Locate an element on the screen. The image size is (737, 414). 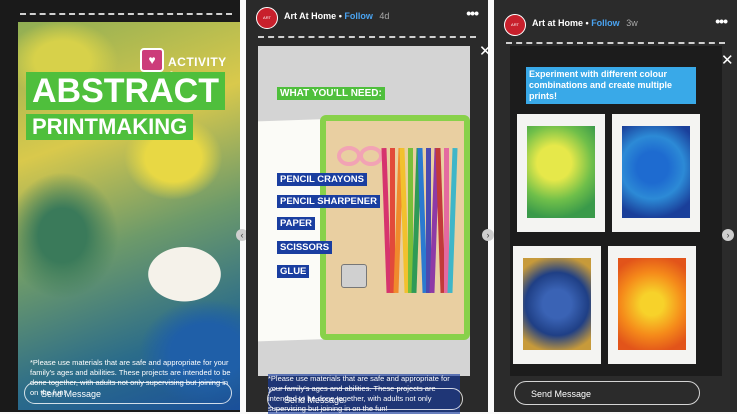
account-name: Art At Home is located at coordinates (310, 16).